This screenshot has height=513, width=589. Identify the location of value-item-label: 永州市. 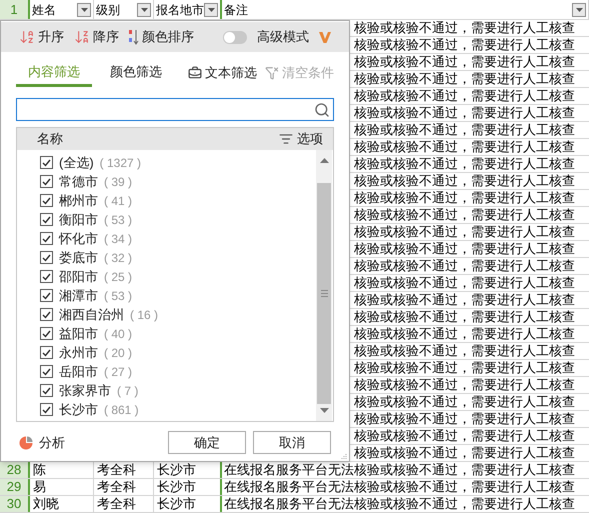
(78, 352).